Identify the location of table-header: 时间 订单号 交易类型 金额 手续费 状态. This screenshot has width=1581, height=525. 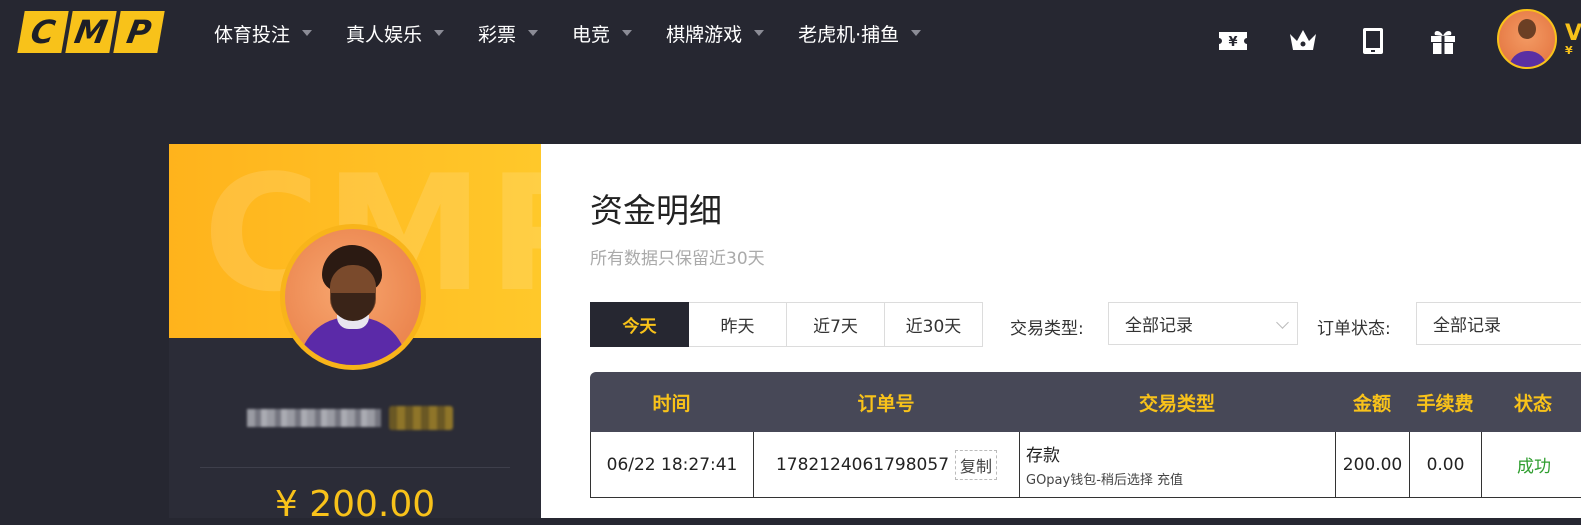
(1085, 402).